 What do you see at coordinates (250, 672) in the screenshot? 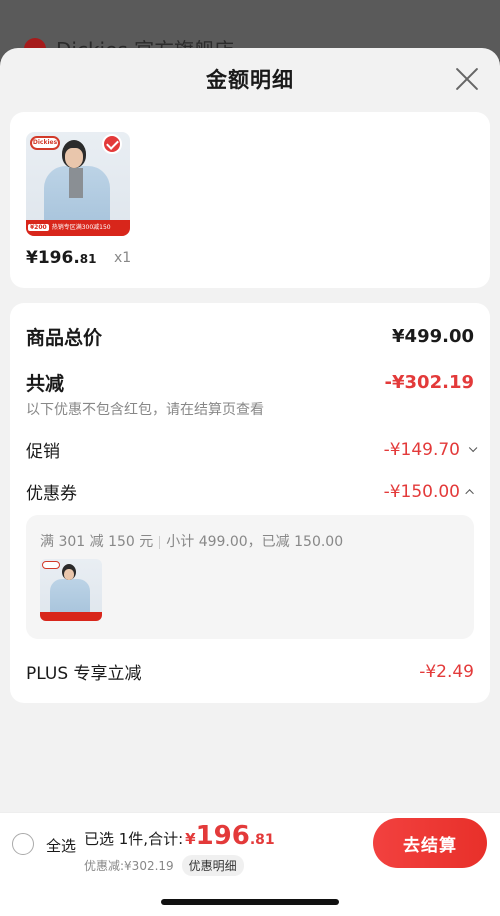
I see `plus-row: PLUS 专享立减 -¥2.49` at bounding box center [250, 672].